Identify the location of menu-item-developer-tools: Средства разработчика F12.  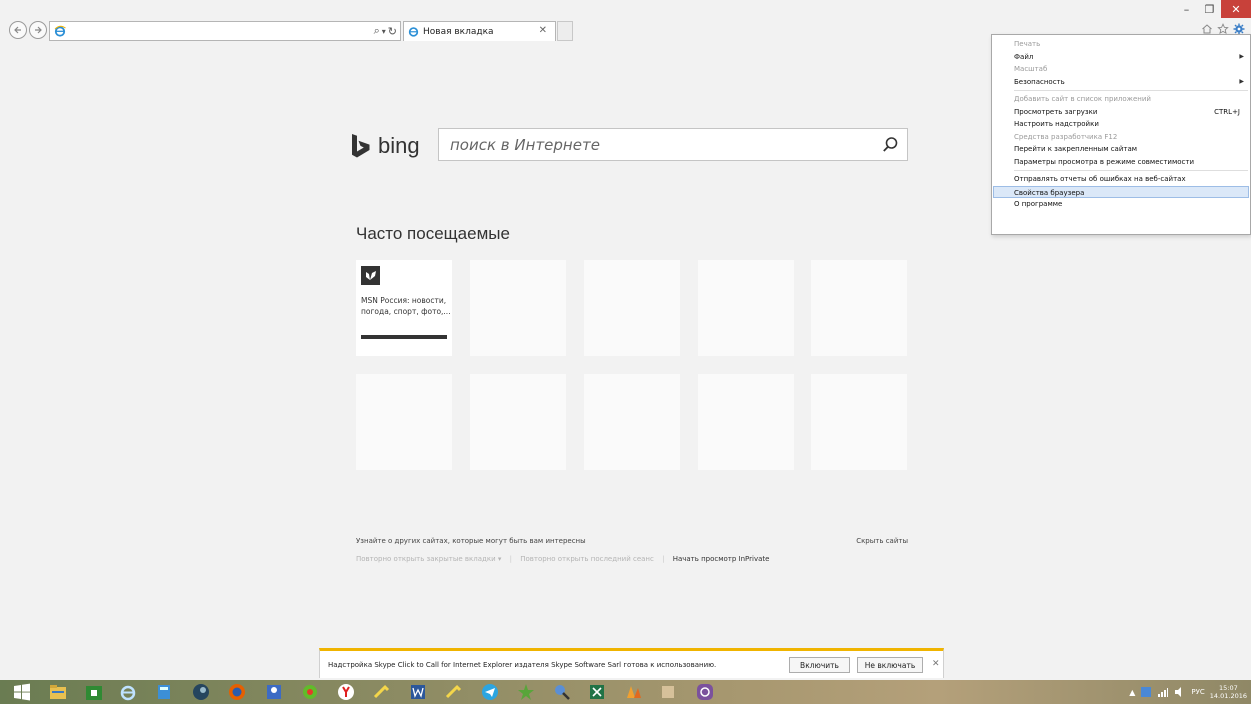
(1121, 137).